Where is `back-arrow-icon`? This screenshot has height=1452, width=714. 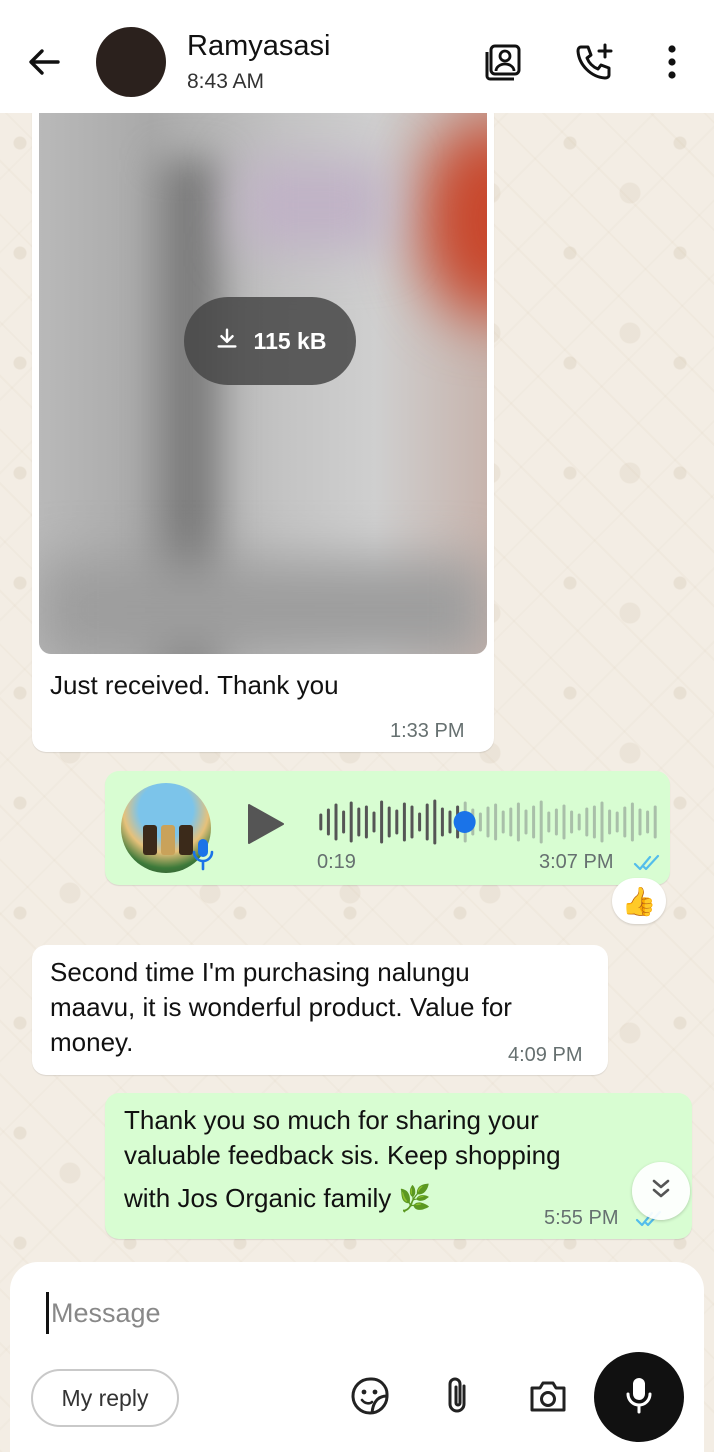 back-arrow-icon is located at coordinates (44, 62).